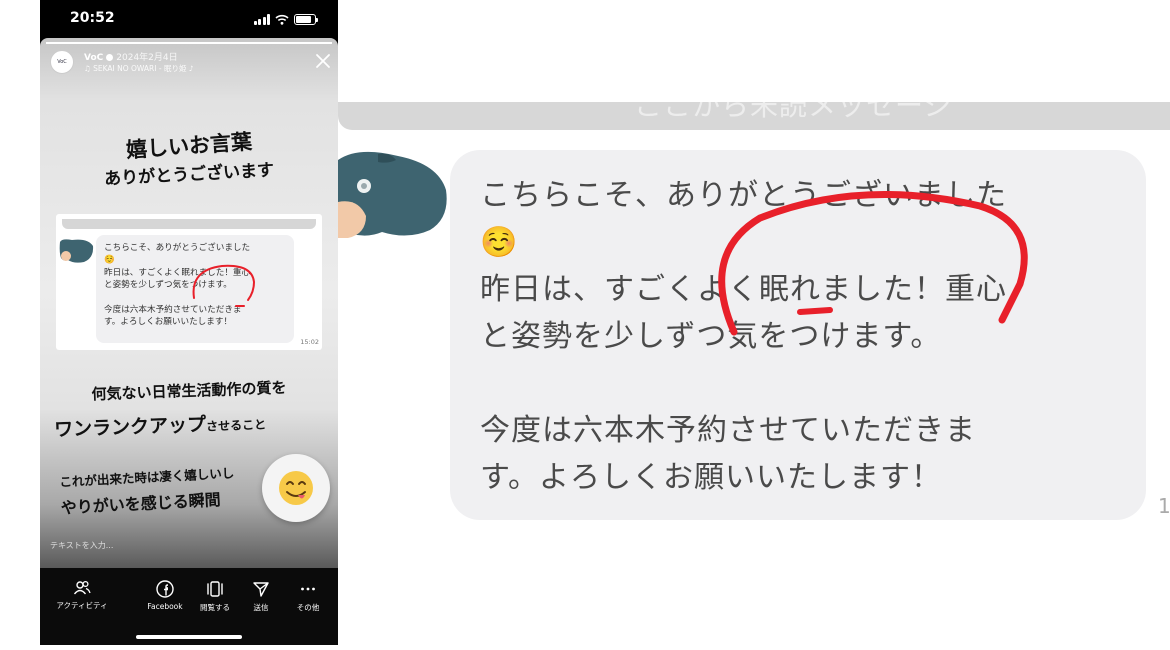 Image resolution: width=1170 pixels, height=650 pixels. Describe the element at coordinates (307, 596) in the screenshot. I see `more-button: その他` at that location.